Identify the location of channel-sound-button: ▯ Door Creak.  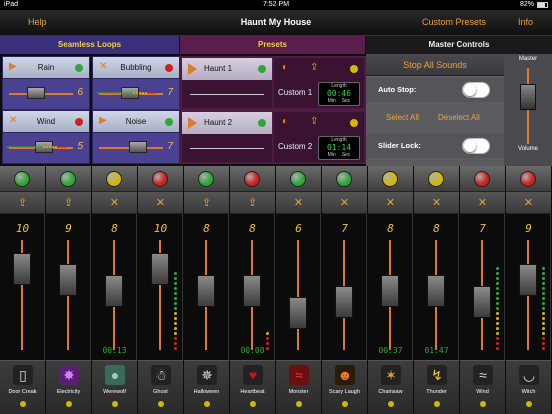
(22, 387).